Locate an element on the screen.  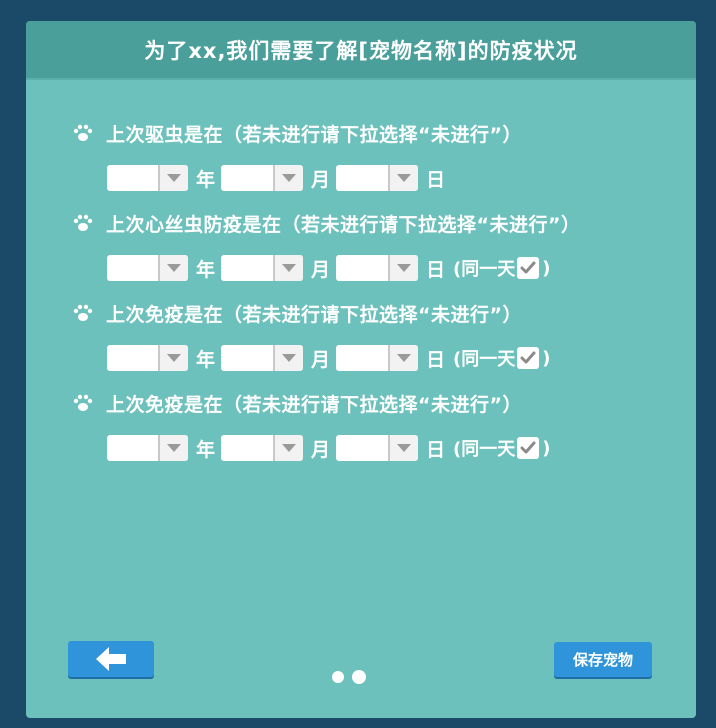
page-title: 为了xx,我们需要了解[宠物名称]的防疫状况 is located at coordinates (361, 50).